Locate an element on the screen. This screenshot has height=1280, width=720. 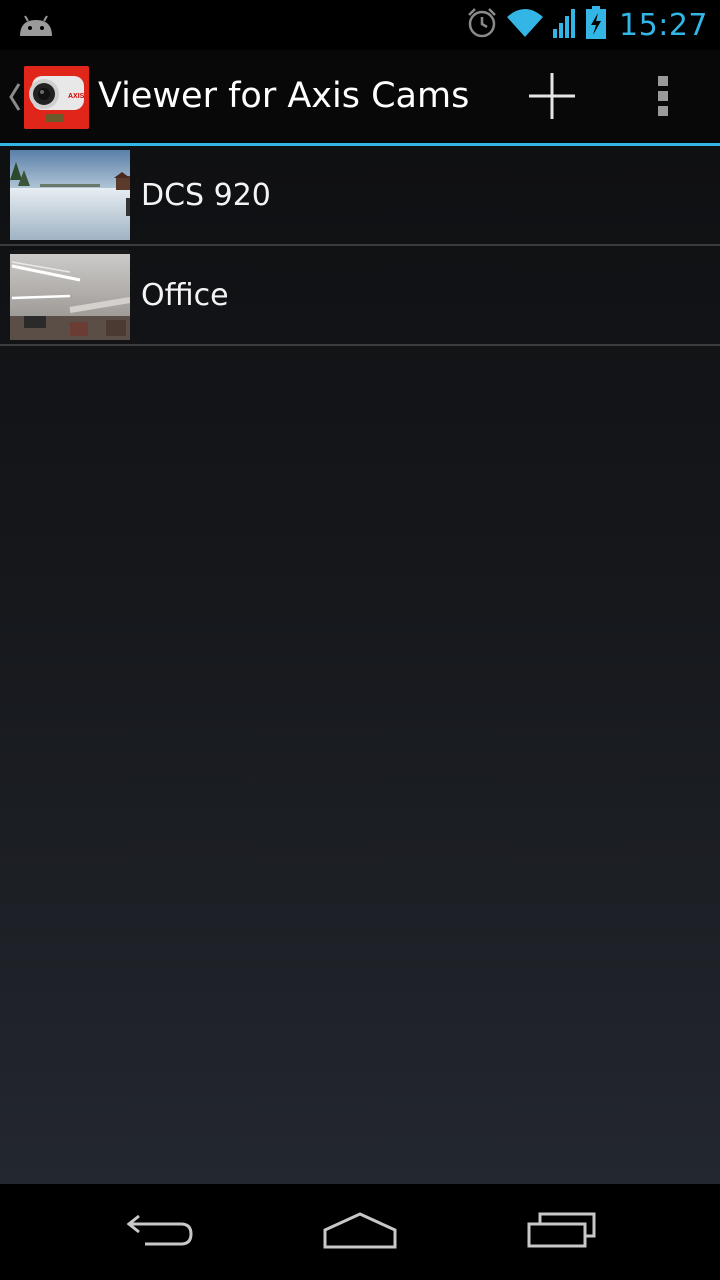
camera-row-office: Office is located at coordinates (360, 296).